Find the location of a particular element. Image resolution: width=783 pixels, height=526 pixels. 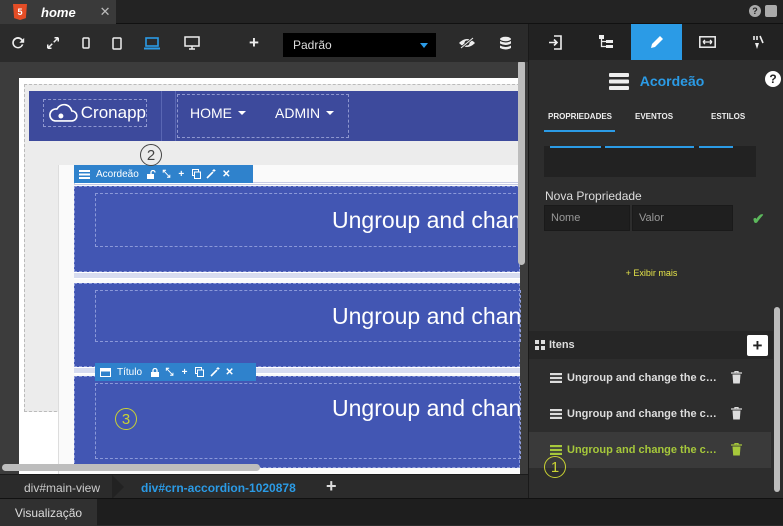

brand-name: Cronapp is located at coordinates (113, 112).